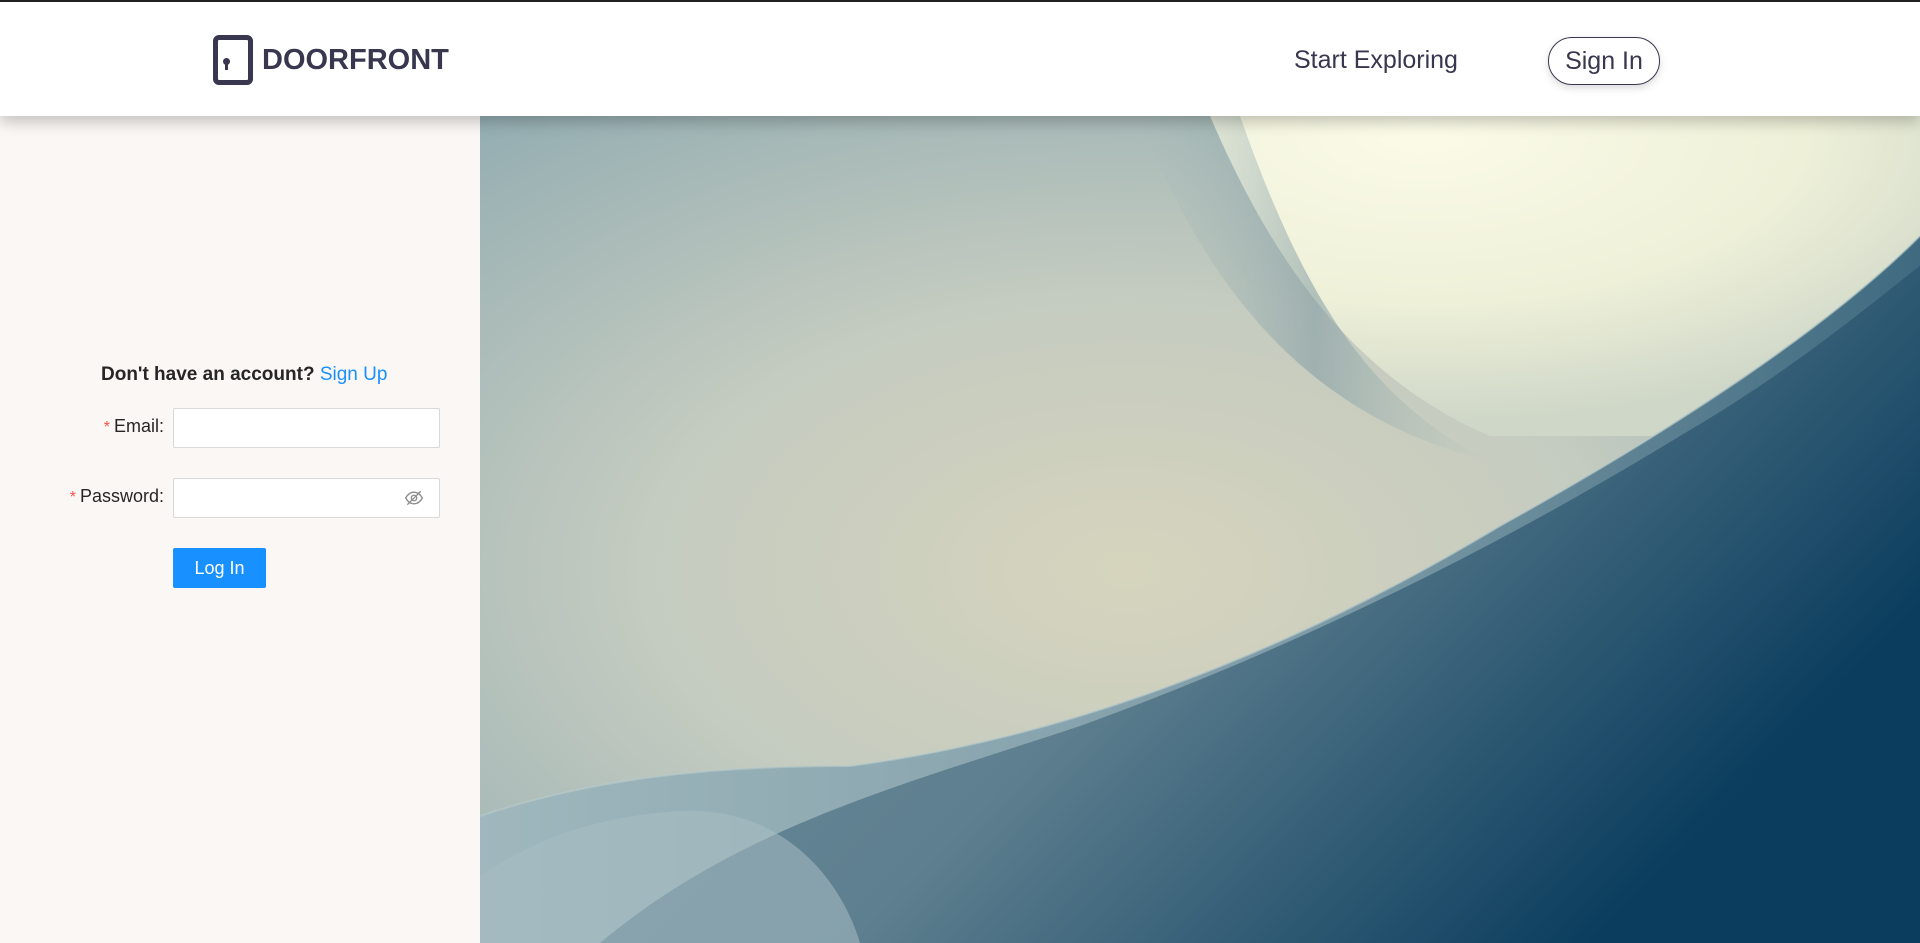  What do you see at coordinates (233, 60) in the screenshot?
I see `door-icon` at bounding box center [233, 60].